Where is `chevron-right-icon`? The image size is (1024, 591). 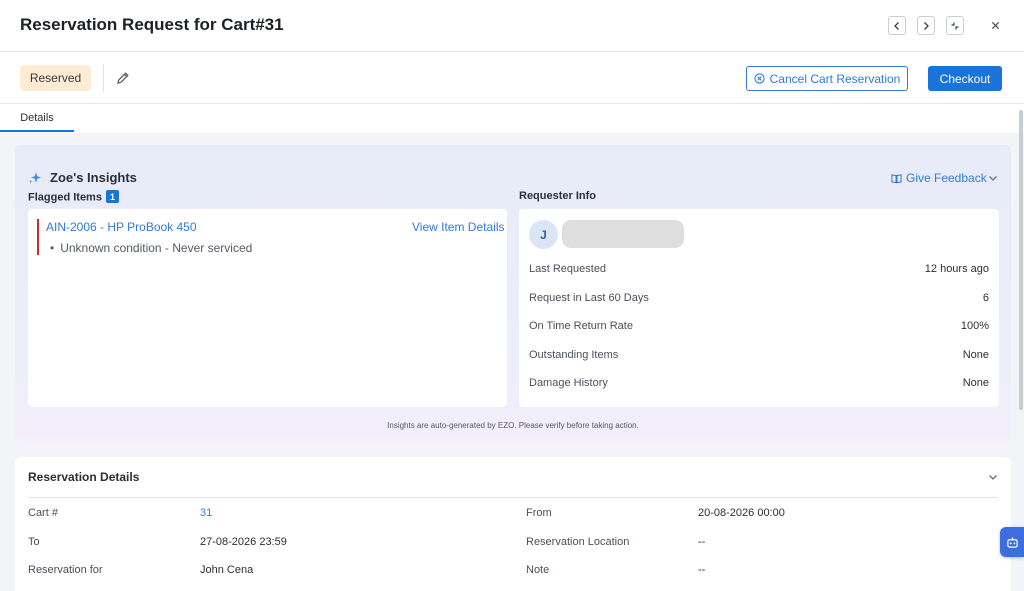
chevron-right-icon is located at coordinates (926, 25).